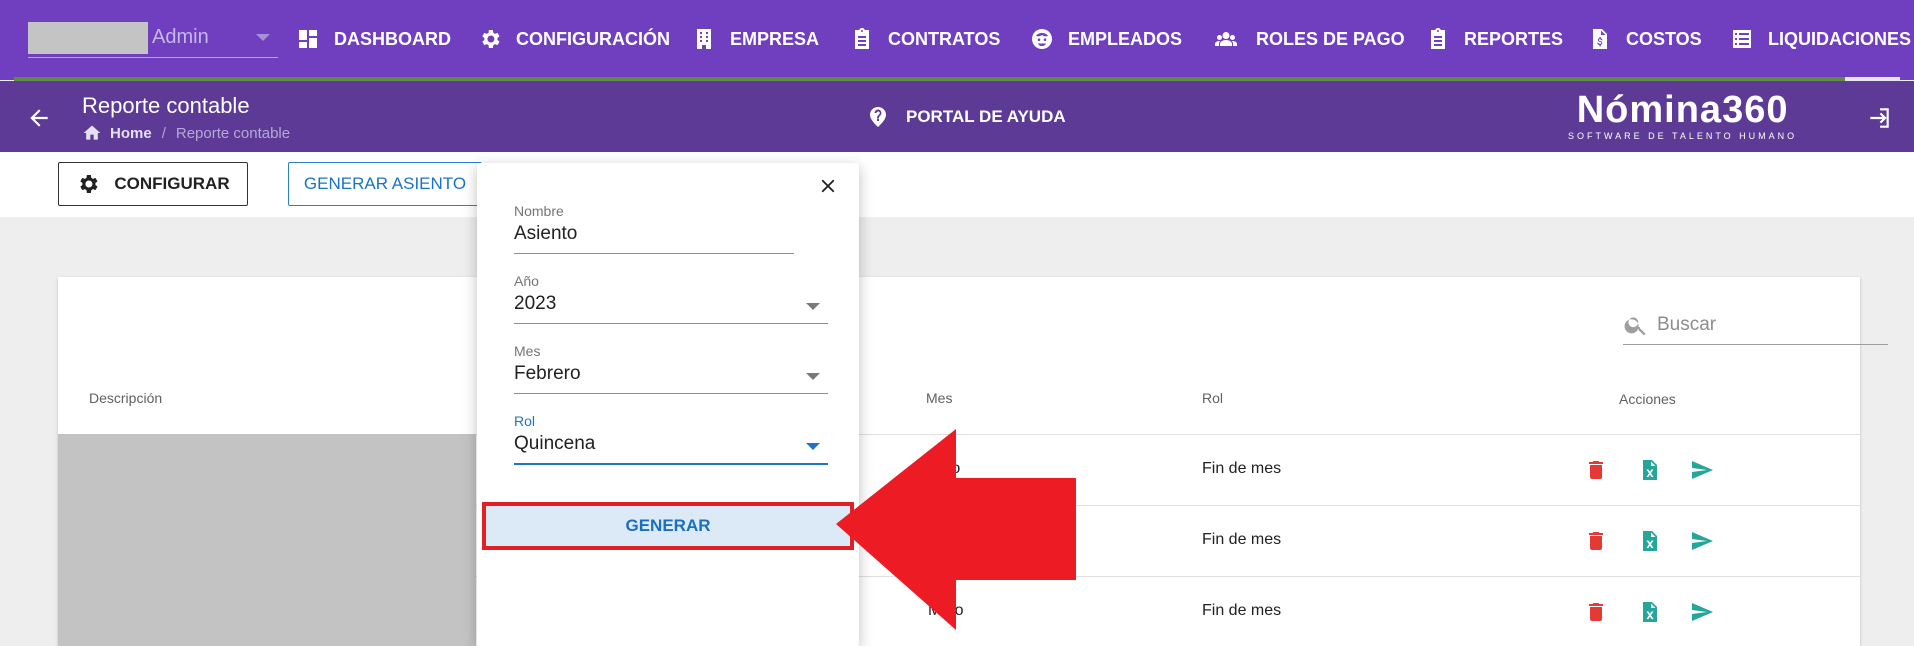 The width and height of the screenshot is (1914, 646). I want to click on generar-label: GENERAR, so click(668, 525).